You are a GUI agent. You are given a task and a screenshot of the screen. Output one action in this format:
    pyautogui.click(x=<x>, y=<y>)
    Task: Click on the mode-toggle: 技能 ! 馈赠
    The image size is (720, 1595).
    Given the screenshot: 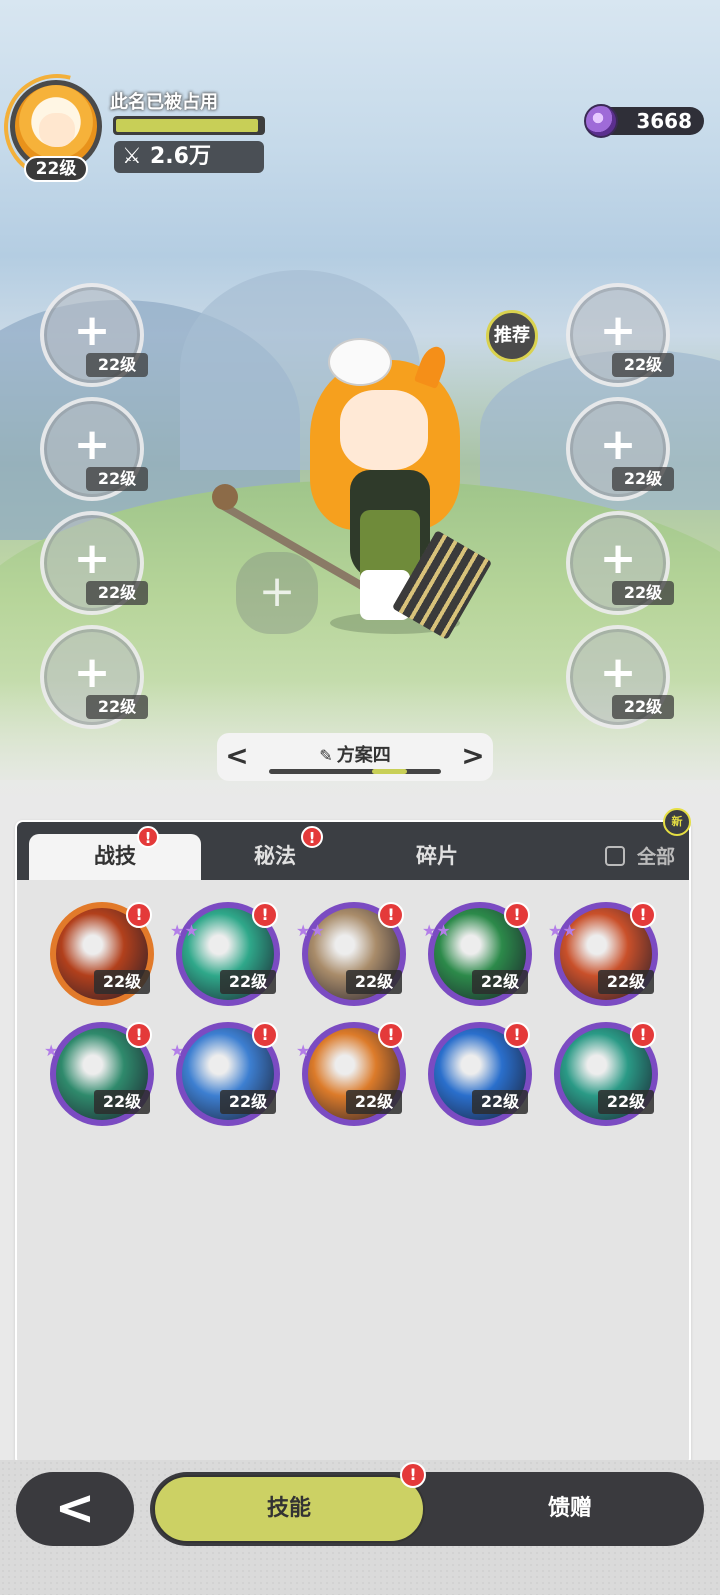 What is the action you would take?
    pyautogui.click(x=427, y=1504)
    